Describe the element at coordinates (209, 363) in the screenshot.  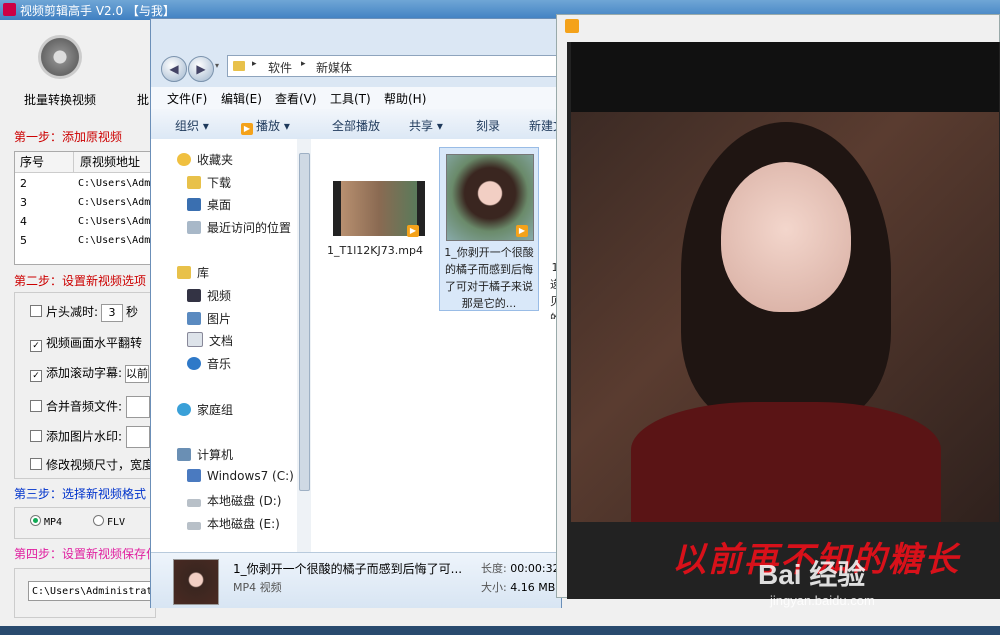
I see `nav-music: 音乐` at that location.